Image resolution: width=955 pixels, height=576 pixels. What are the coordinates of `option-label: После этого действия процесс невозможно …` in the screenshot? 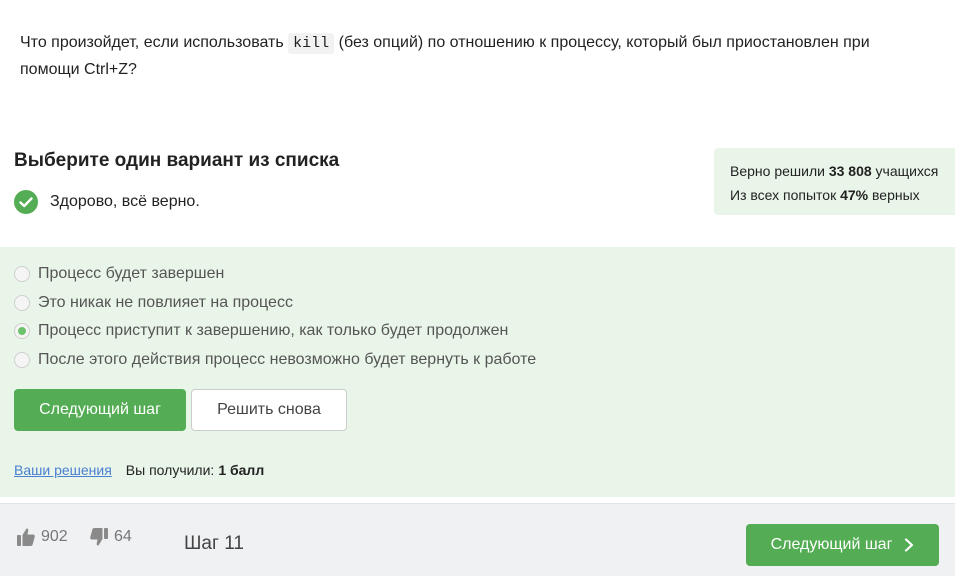 It's located at (287, 359).